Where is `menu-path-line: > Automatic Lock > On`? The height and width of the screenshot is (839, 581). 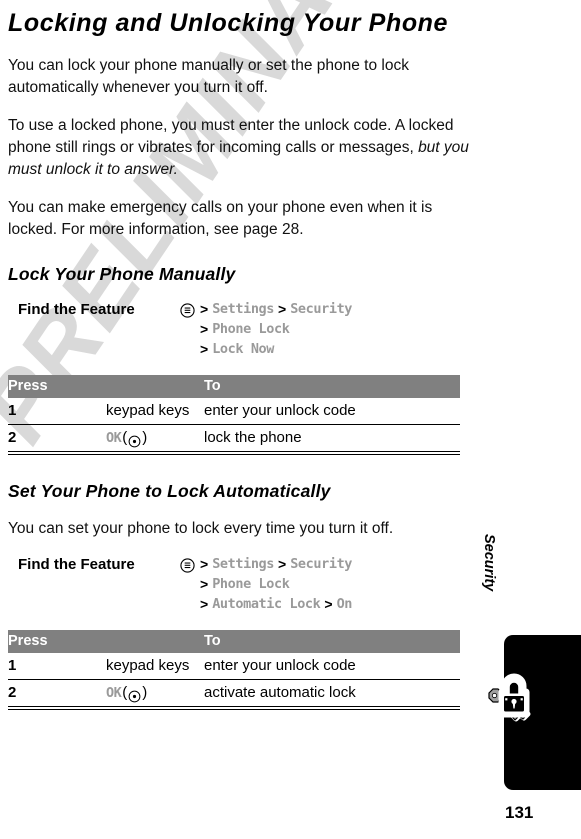 menu-path-line: > Automatic Lock > On is located at coordinates (329, 604).